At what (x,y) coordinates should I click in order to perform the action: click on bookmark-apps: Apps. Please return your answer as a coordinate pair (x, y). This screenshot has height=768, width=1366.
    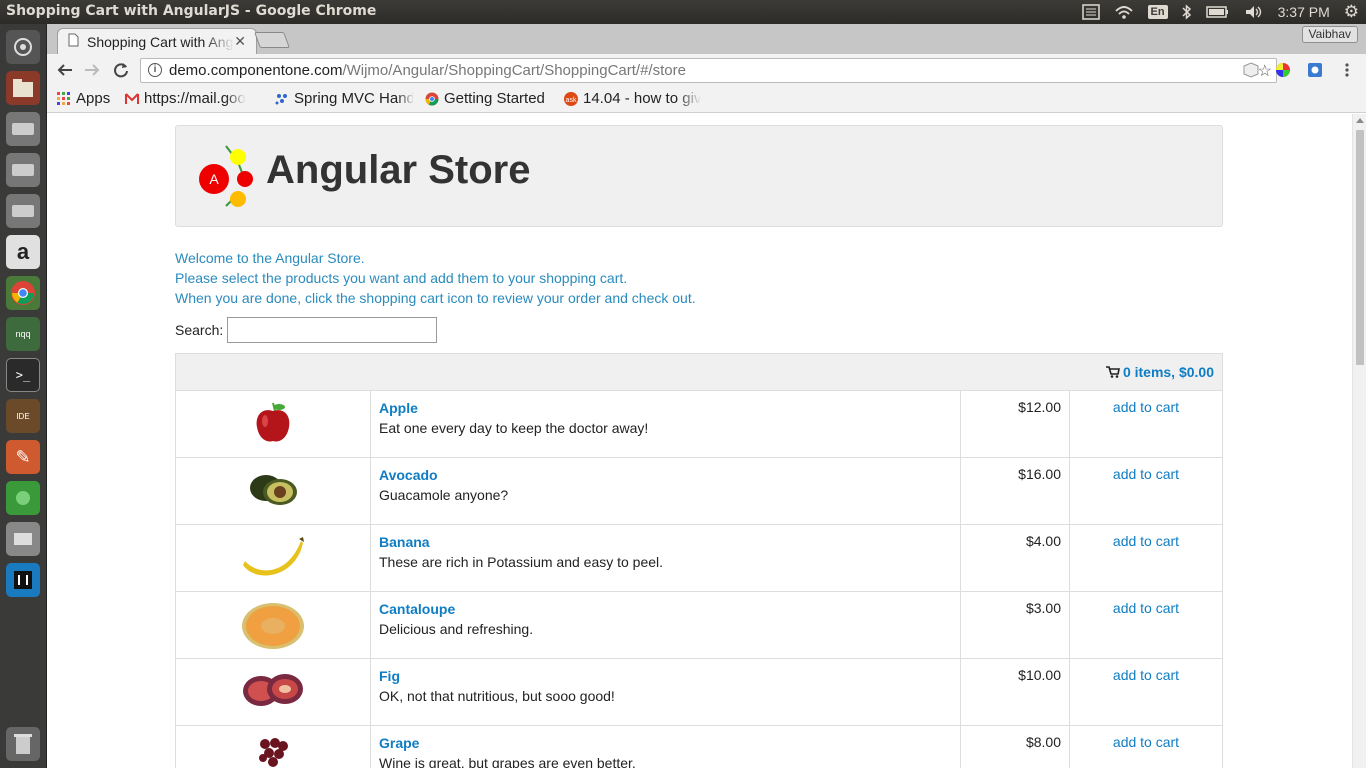
    Looking at the image, I should click on (83, 98).